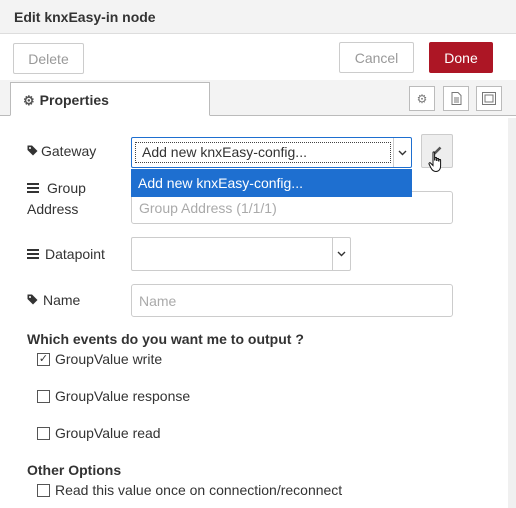 Image resolution: width=516 pixels, height=508 pixels. I want to click on name-input: Name, so click(292, 300).